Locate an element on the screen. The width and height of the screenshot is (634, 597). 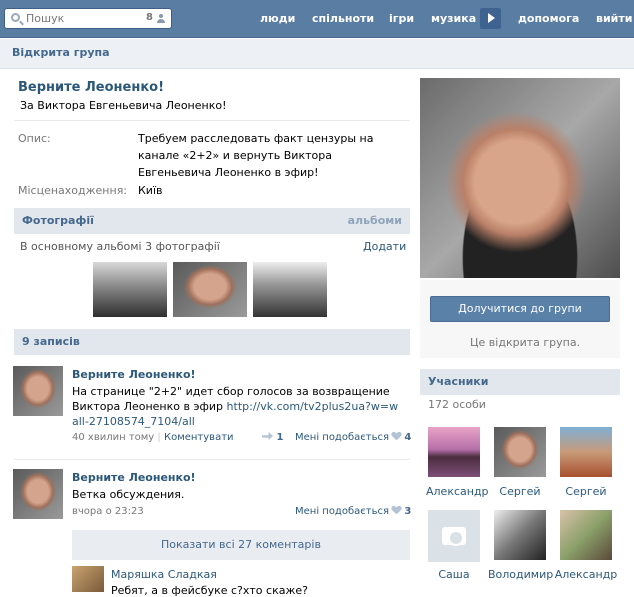
nav-communities: спільноти is located at coordinates (343, 19).